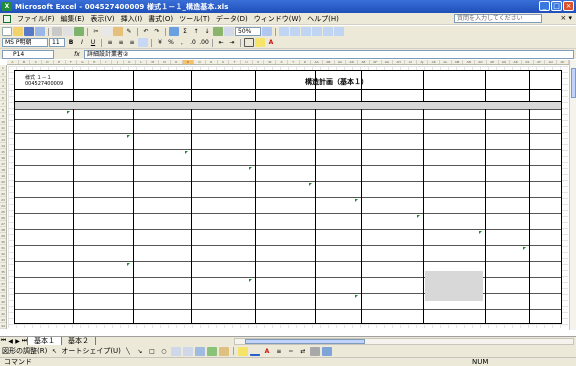 This screenshot has width=576, height=366. What do you see at coordinates (185, 31) in the screenshot?
I see `autosum-icon: Σ` at bounding box center [185, 31].